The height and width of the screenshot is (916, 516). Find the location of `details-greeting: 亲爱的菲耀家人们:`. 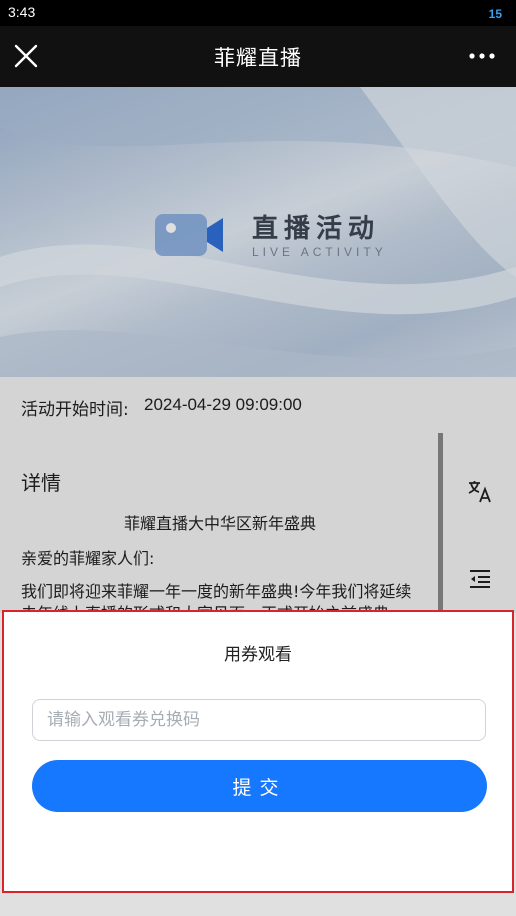

details-greeting: 亲爱的菲耀家人们: is located at coordinates (88, 558).